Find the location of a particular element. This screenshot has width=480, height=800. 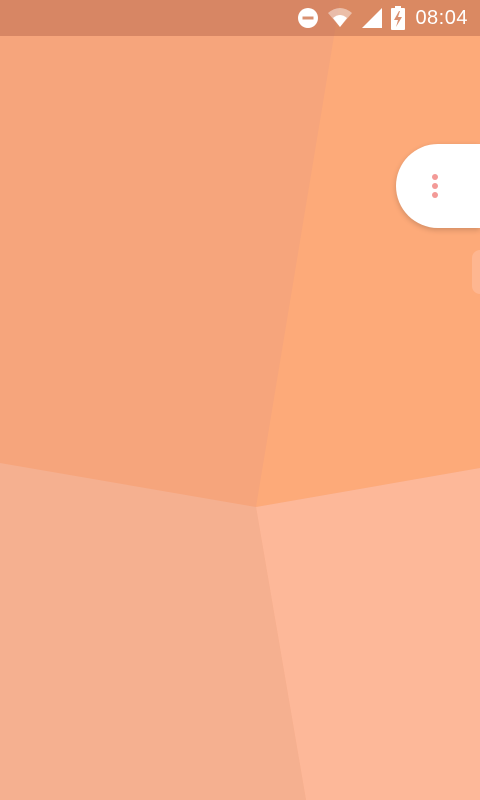

more-vert-icon is located at coordinates (435, 186).